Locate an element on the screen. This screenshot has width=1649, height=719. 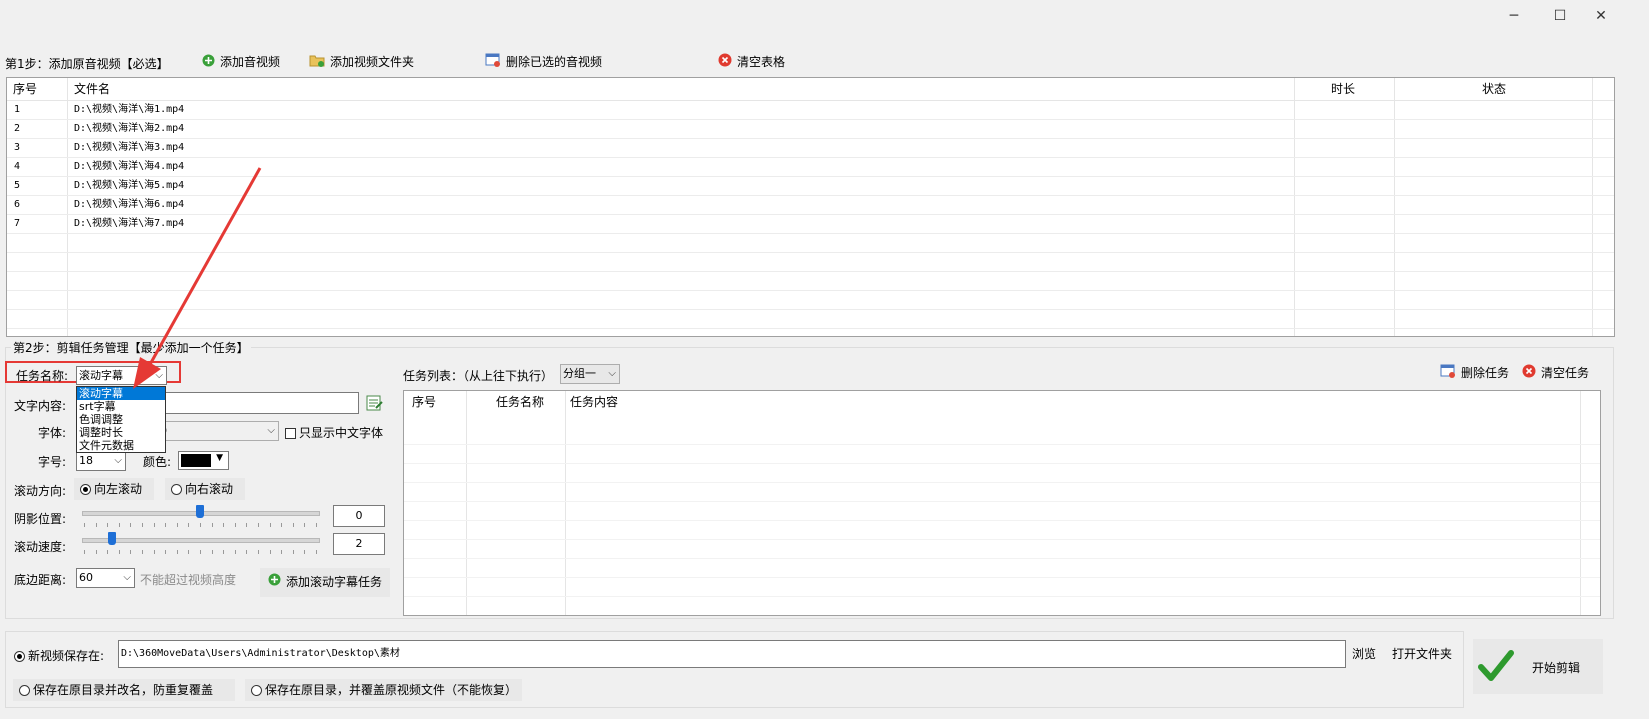
row-no: 2 is located at coordinates (17, 128).